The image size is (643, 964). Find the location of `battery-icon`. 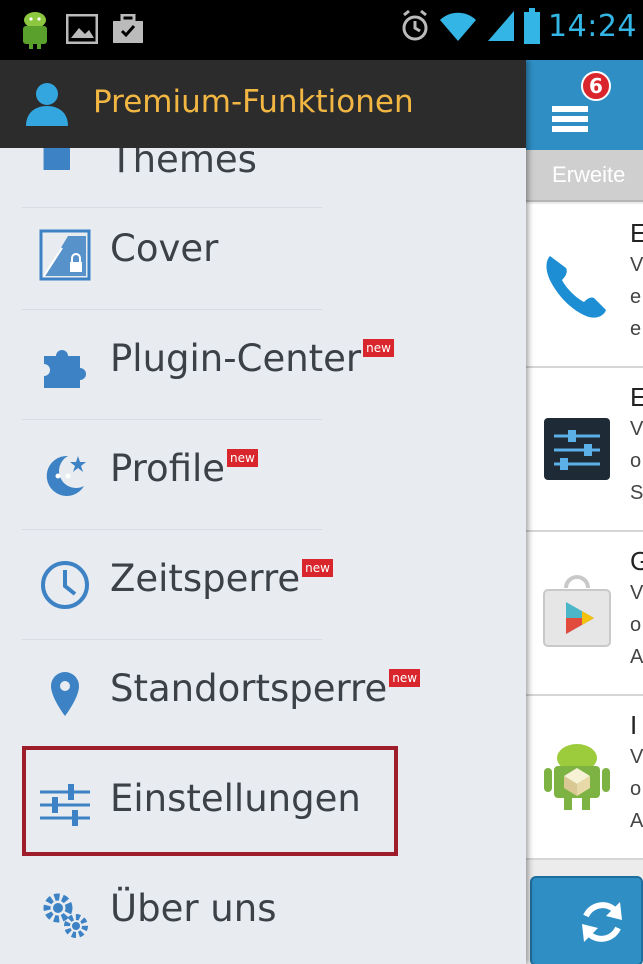

battery-icon is located at coordinates (532, 26).